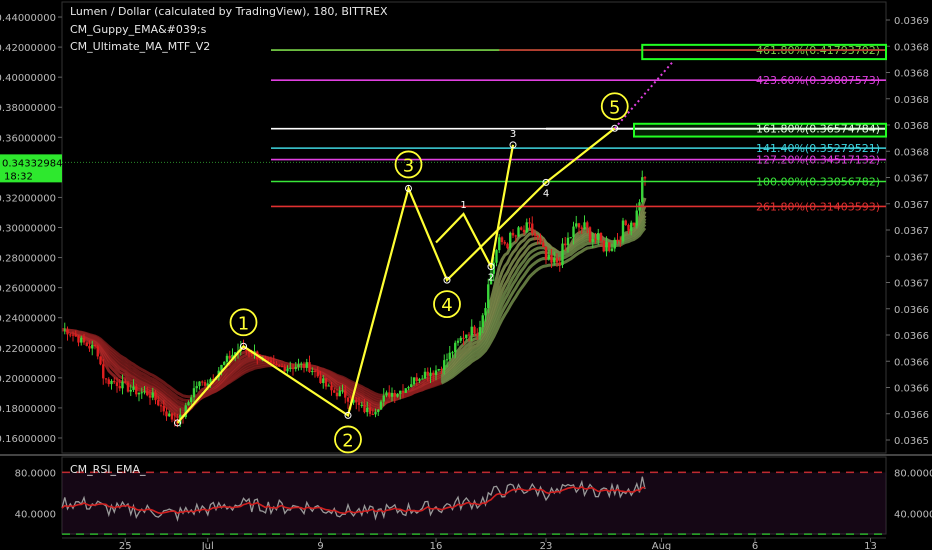 This screenshot has width=932, height=550. I want to click on y-left-tick-label: 0.42000000, so click(28, 48).